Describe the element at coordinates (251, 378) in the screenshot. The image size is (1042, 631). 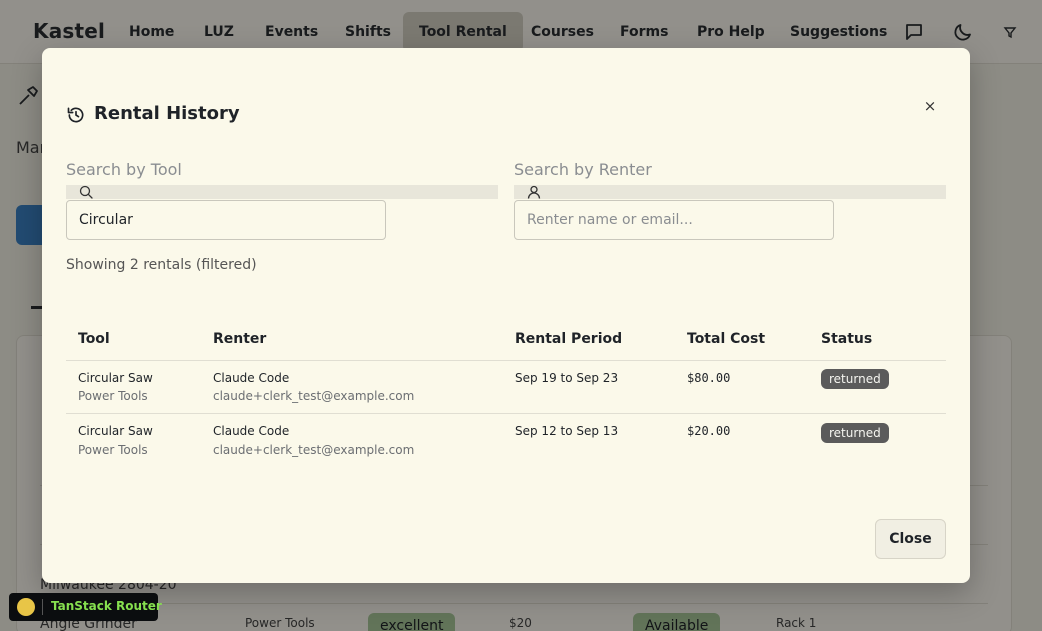
I see `row1-renter-name: Claude Code` at that location.